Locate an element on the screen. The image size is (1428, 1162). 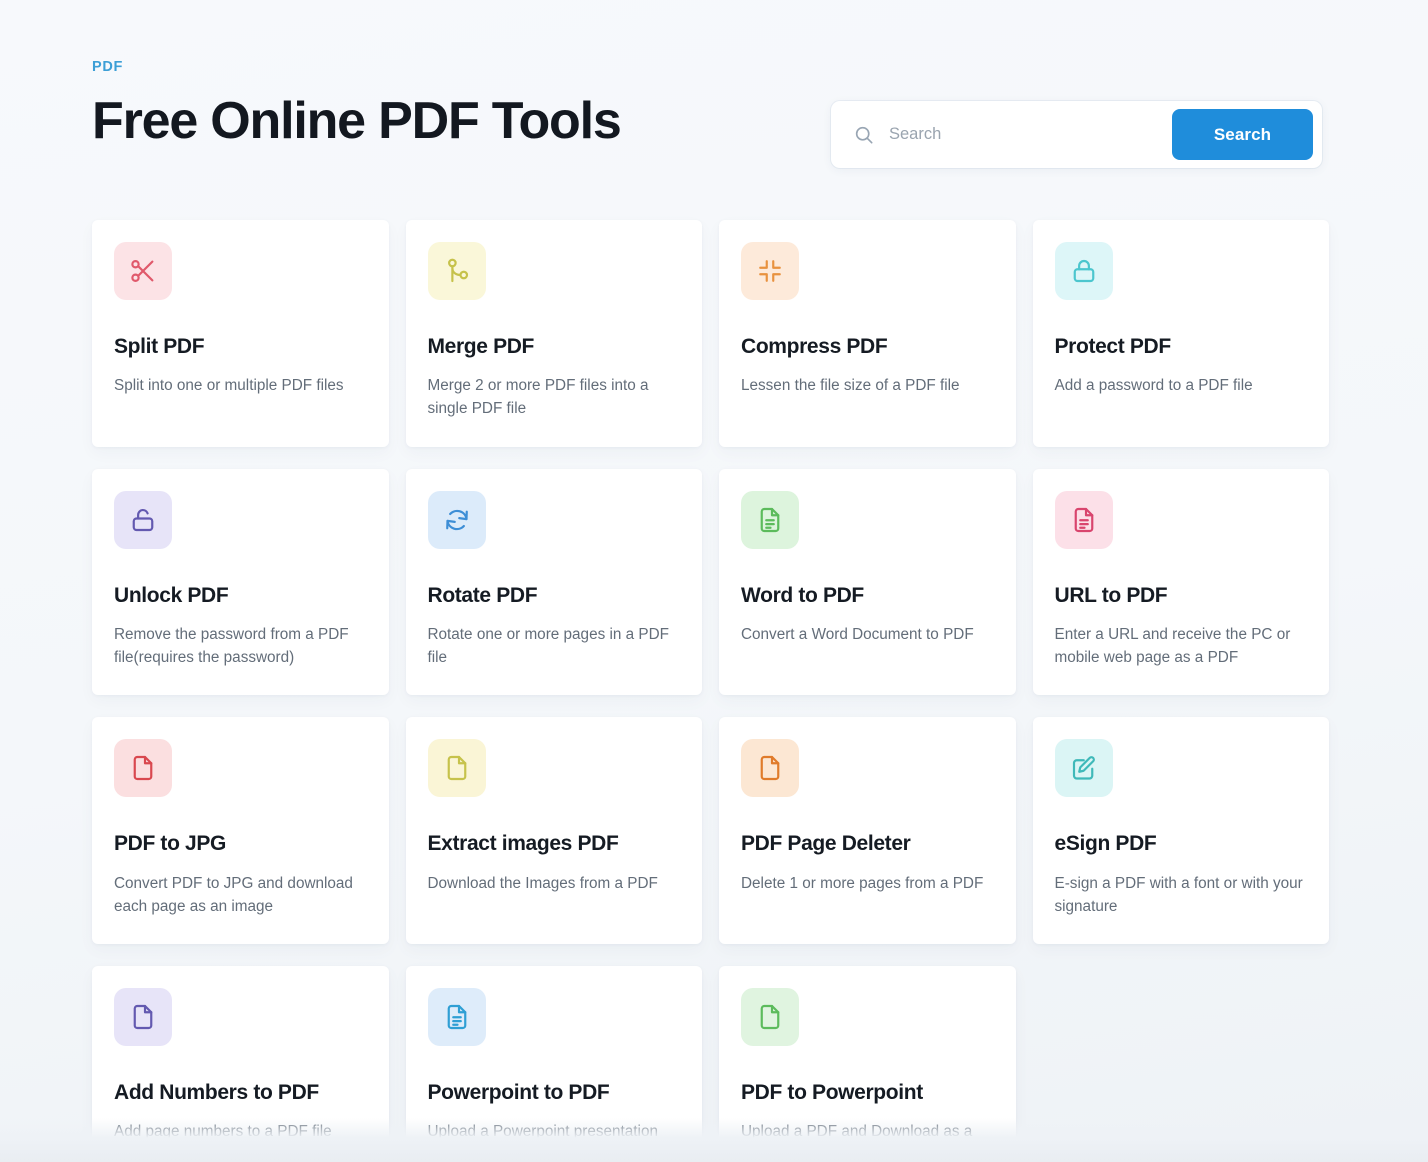
edit-square-pencil-icon is located at coordinates (1083, 768).